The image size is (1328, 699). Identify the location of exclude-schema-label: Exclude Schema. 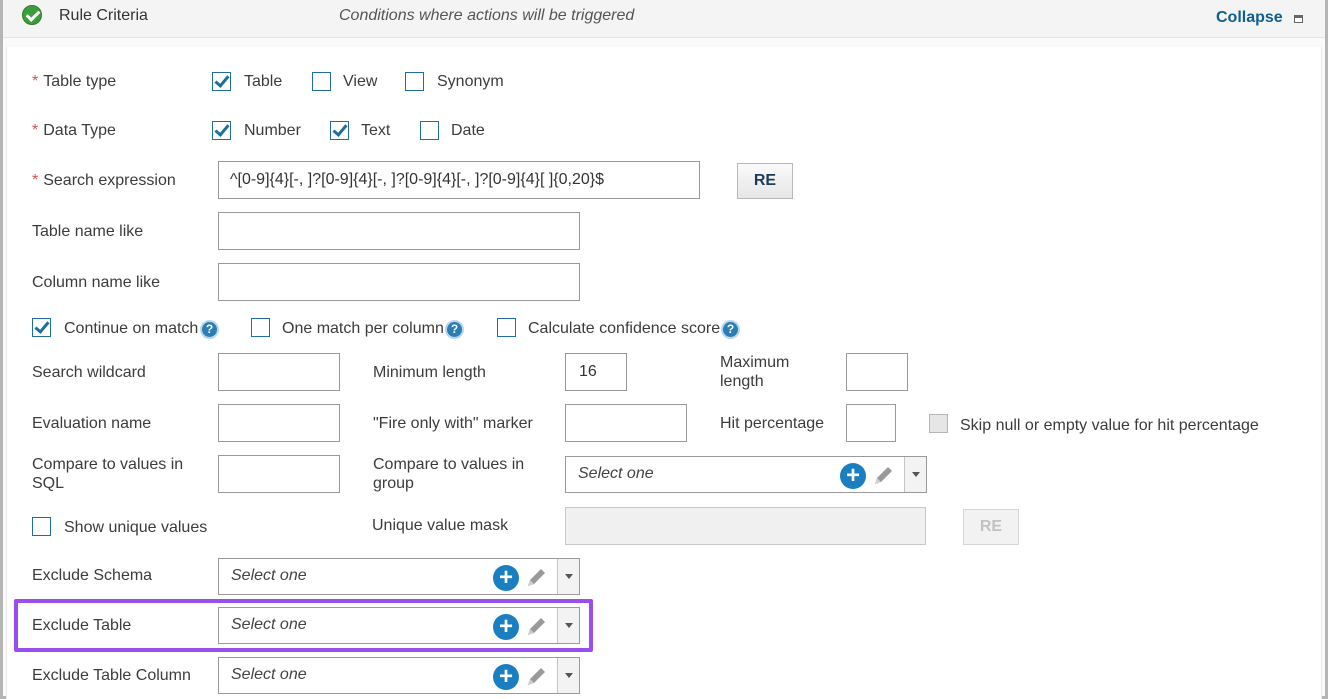
(92, 575).